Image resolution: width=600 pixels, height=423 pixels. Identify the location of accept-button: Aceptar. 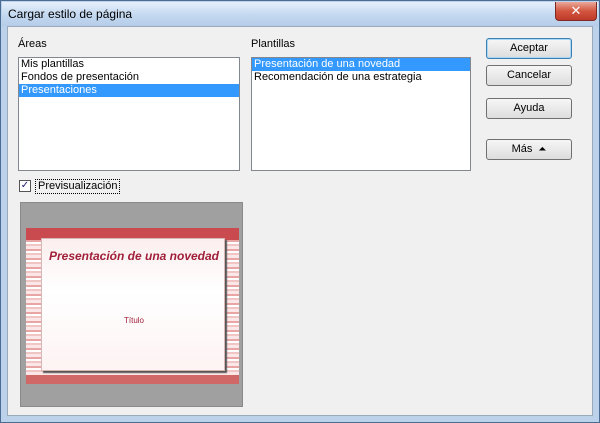
(529, 48).